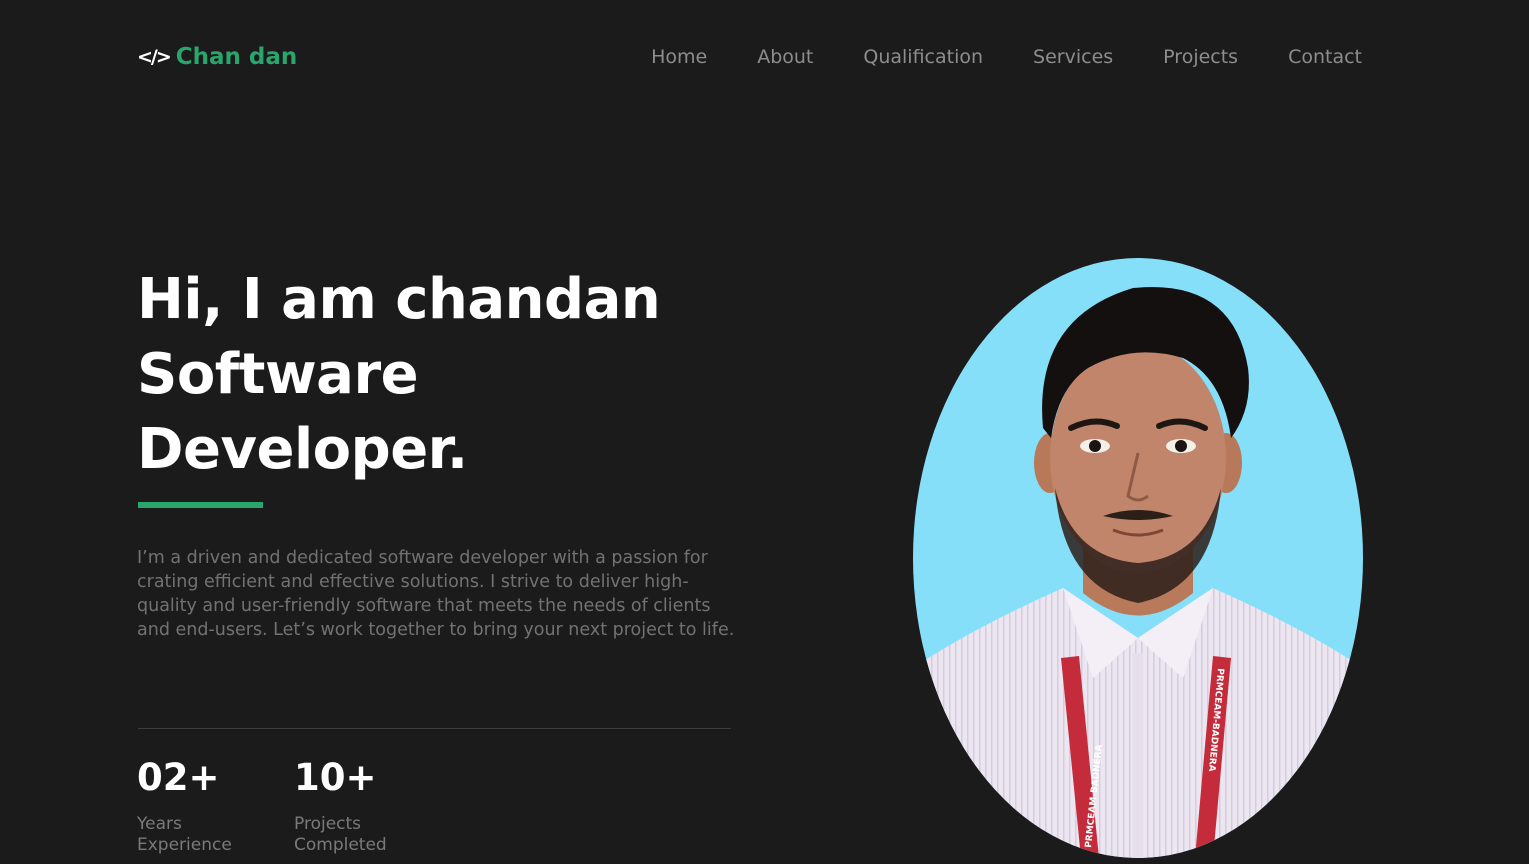 This screenshot has height=864, width=1529. What do you see at coordinates (785, 57) in the screenshot?
I see `nav-about: About` at bounding box center [785, 57].